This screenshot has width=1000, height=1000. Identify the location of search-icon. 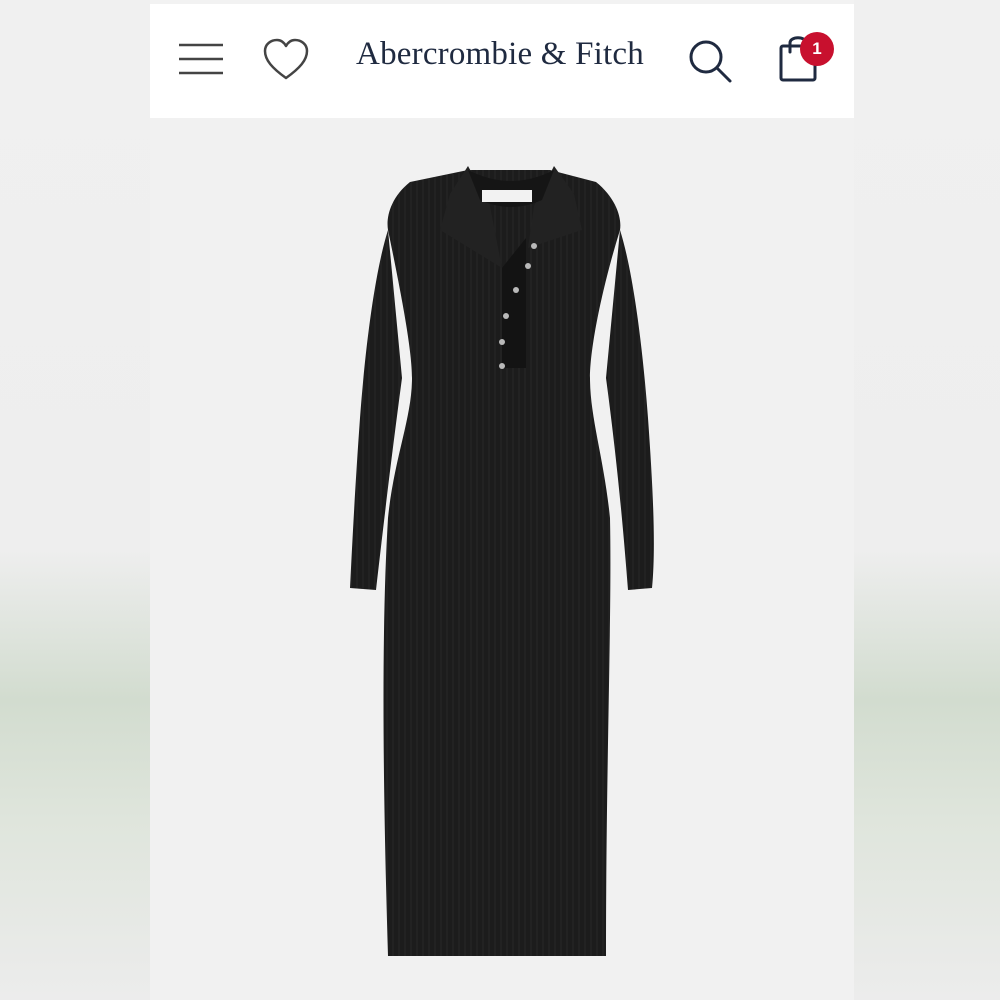
(710, 61).